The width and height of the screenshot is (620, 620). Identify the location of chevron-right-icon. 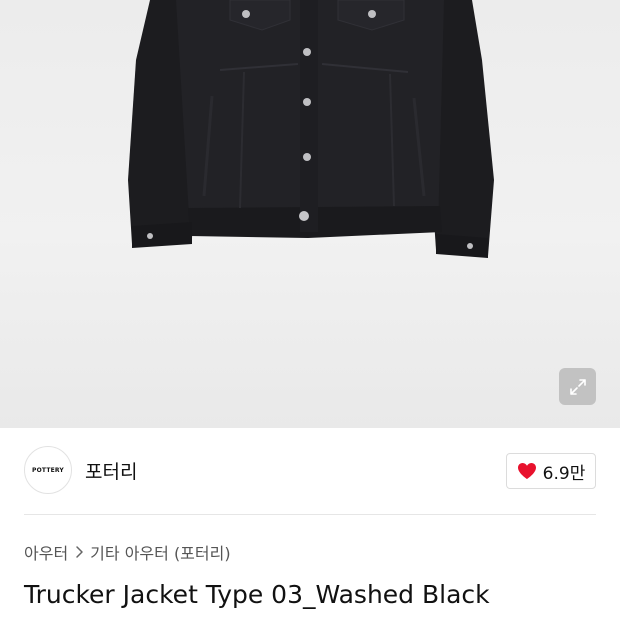
(79, 552).